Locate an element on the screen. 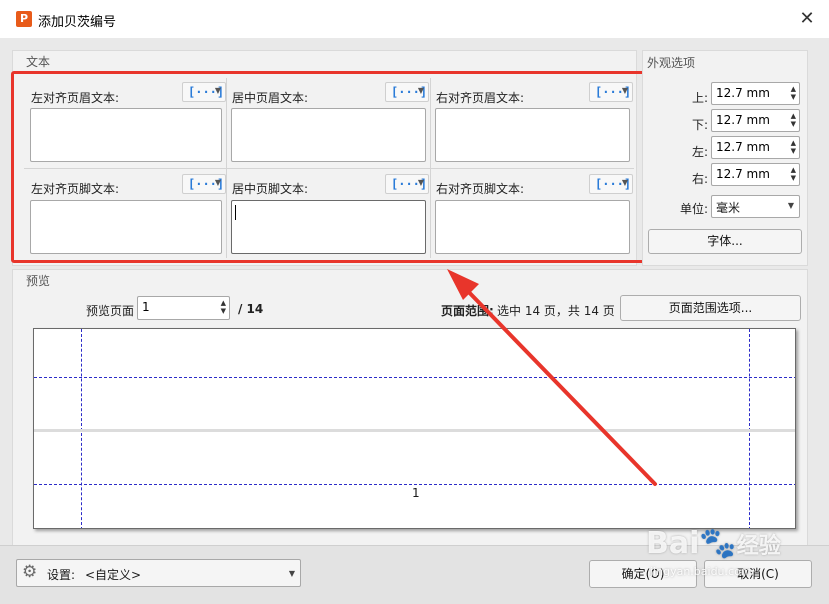 Image resolution: width=829 pixels, height=604 pixels. preview-page-spinner: 1 ▲ ▼ is located at coordinates (183, 308).